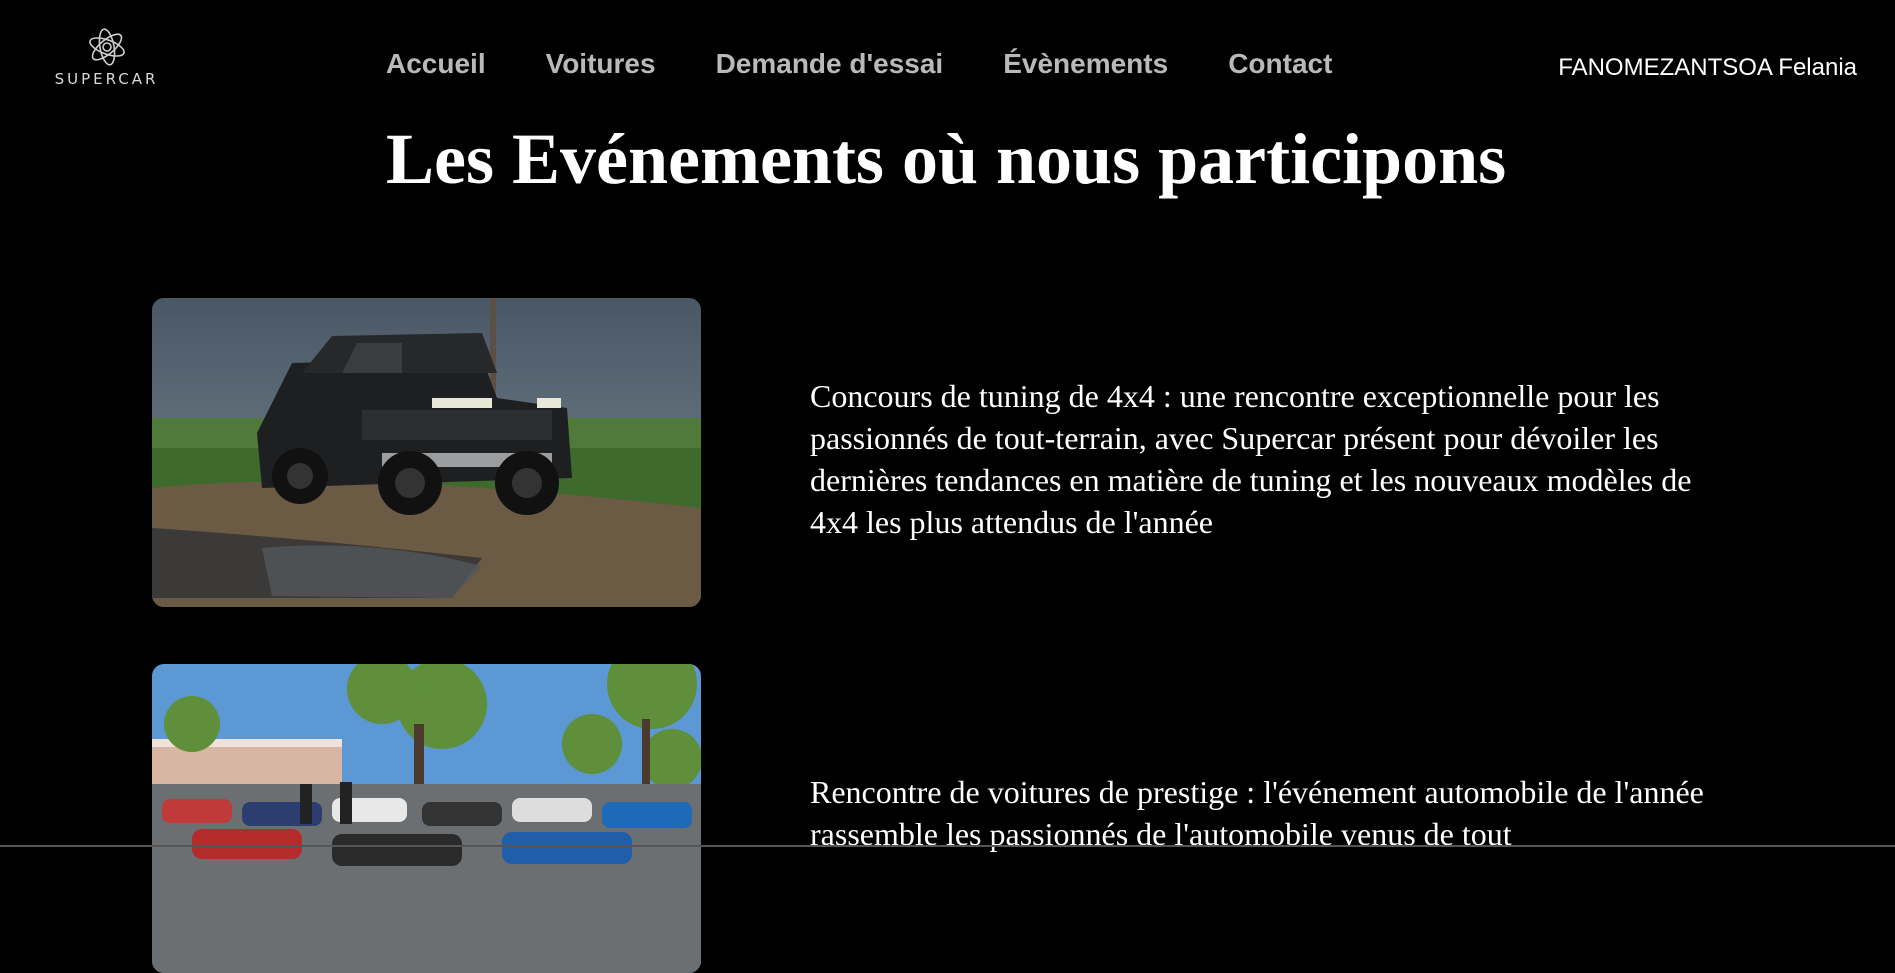 The width and height of the screenshot is (1895, 973). Describe the element at coordinates (106, 47) in the screenshot. I see `swirl-logo-icon` at that location.